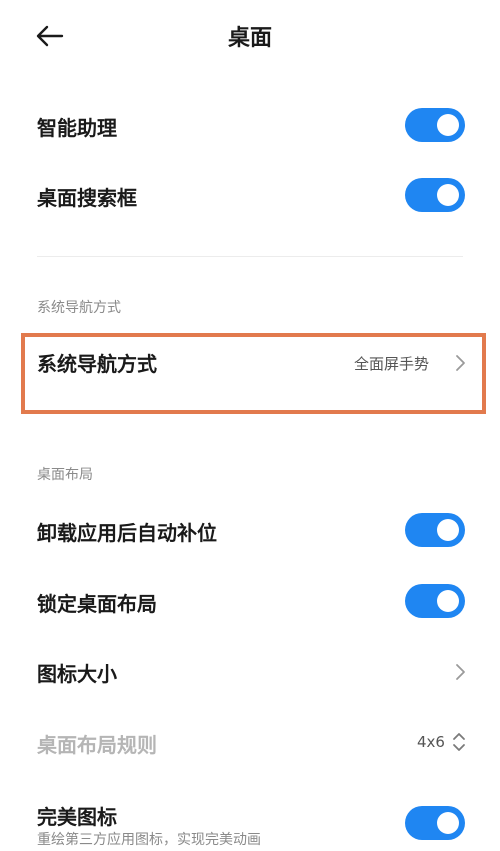  I want to click on setting-row-auto-fill: 卸载应用后自动补位, so click(250, 531).